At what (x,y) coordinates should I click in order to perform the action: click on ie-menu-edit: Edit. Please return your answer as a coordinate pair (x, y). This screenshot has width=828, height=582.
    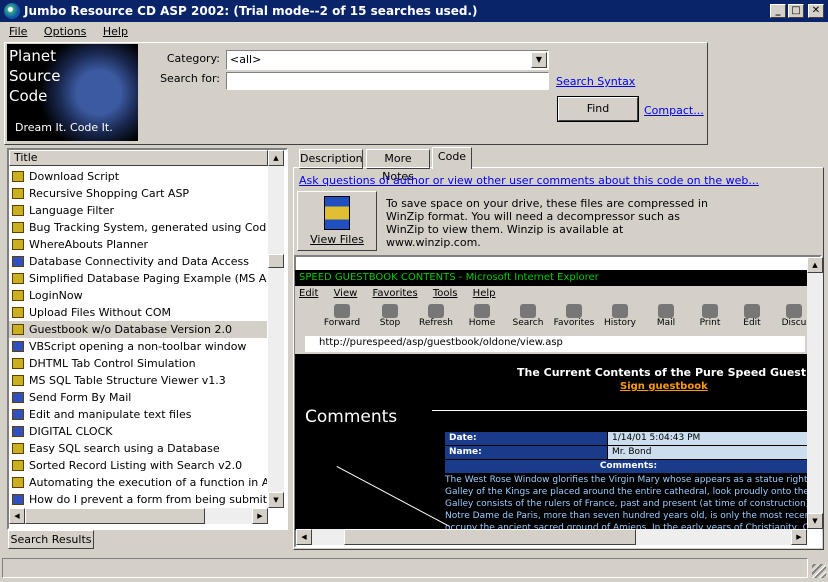
    Looking at the image, I should click on (309, 293).